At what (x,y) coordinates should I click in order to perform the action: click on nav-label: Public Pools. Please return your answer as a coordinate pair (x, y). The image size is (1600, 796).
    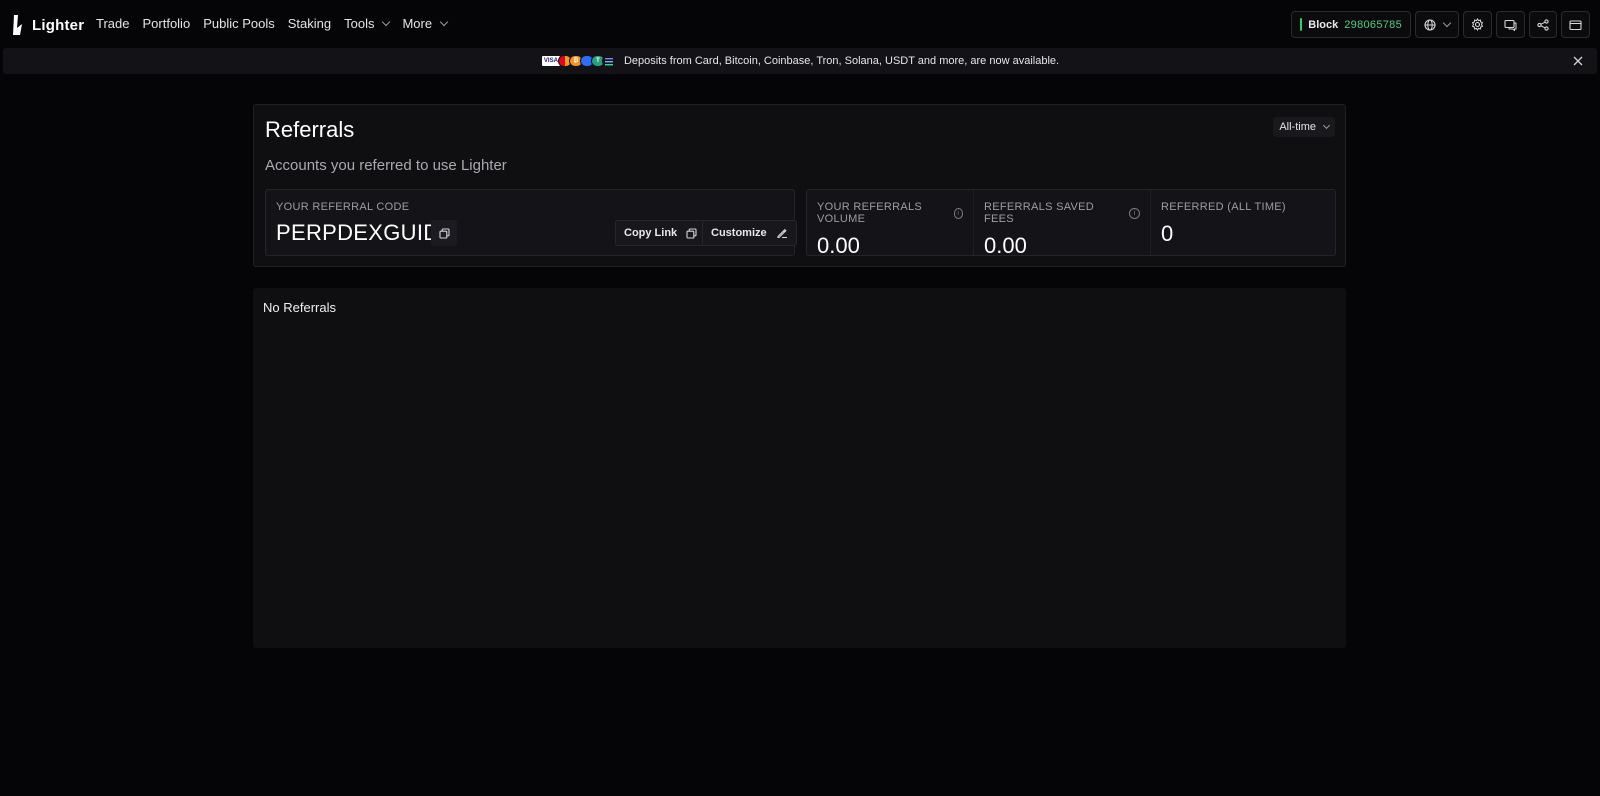
    Looking at the image, I should click on (239, 23).